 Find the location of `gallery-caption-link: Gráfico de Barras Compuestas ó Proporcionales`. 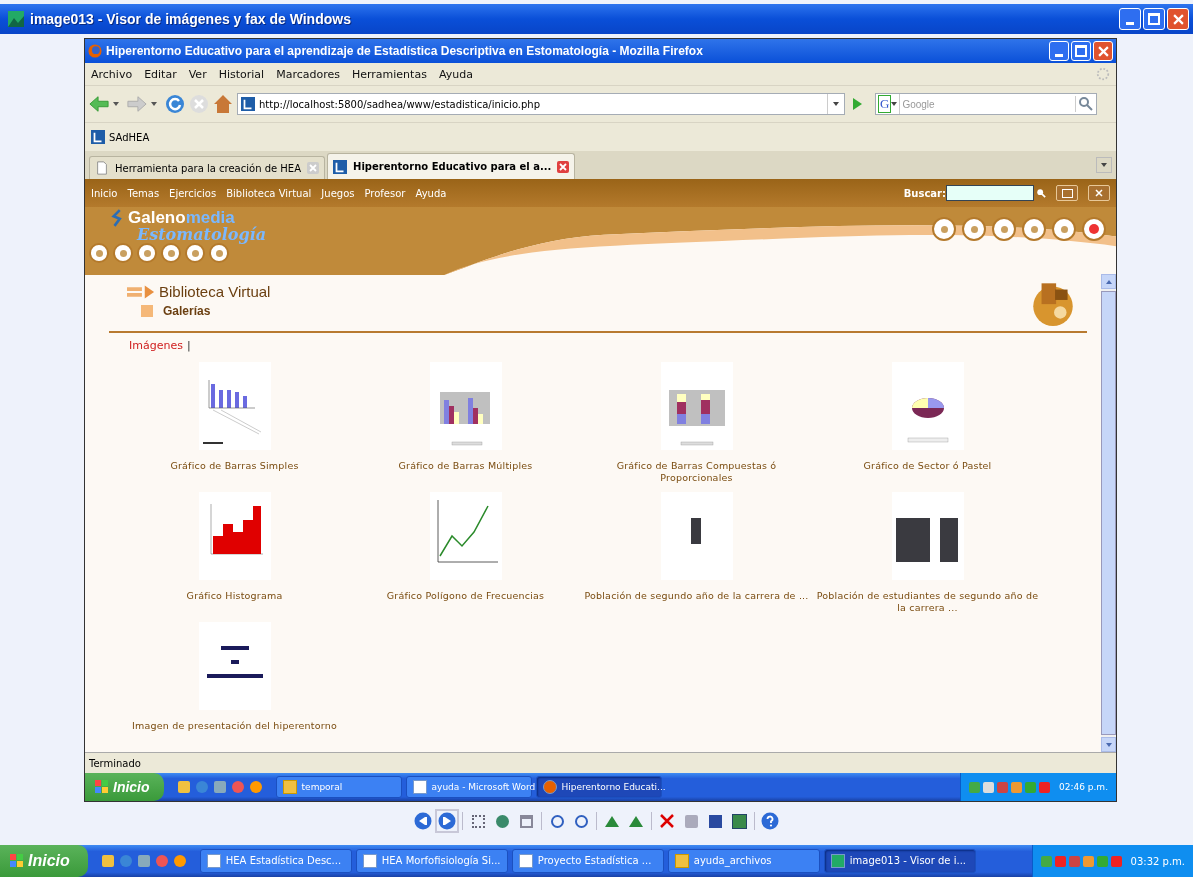

gallery-caption-link: Gráfico de Barras Compuestas ó Proporcionales is located at coordinates (696, 472).